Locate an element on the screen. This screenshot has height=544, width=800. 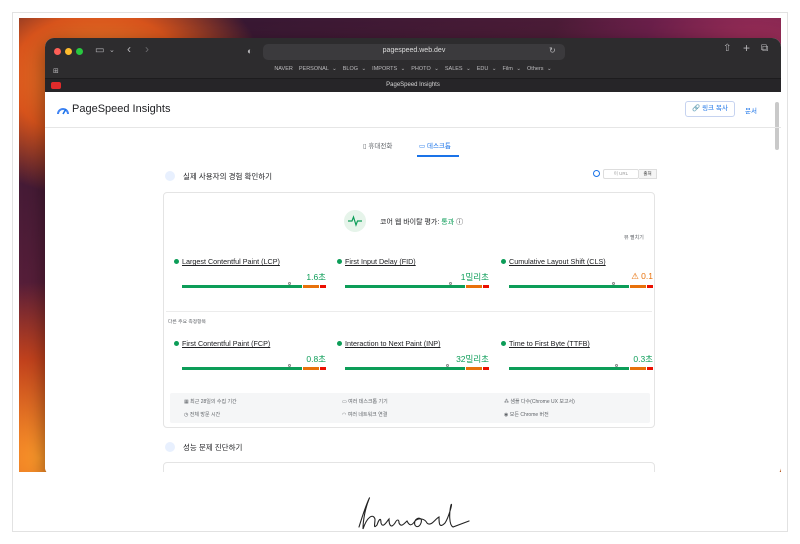
metric-name: First Input Delay (FID) is located at coordinates (380, 261).